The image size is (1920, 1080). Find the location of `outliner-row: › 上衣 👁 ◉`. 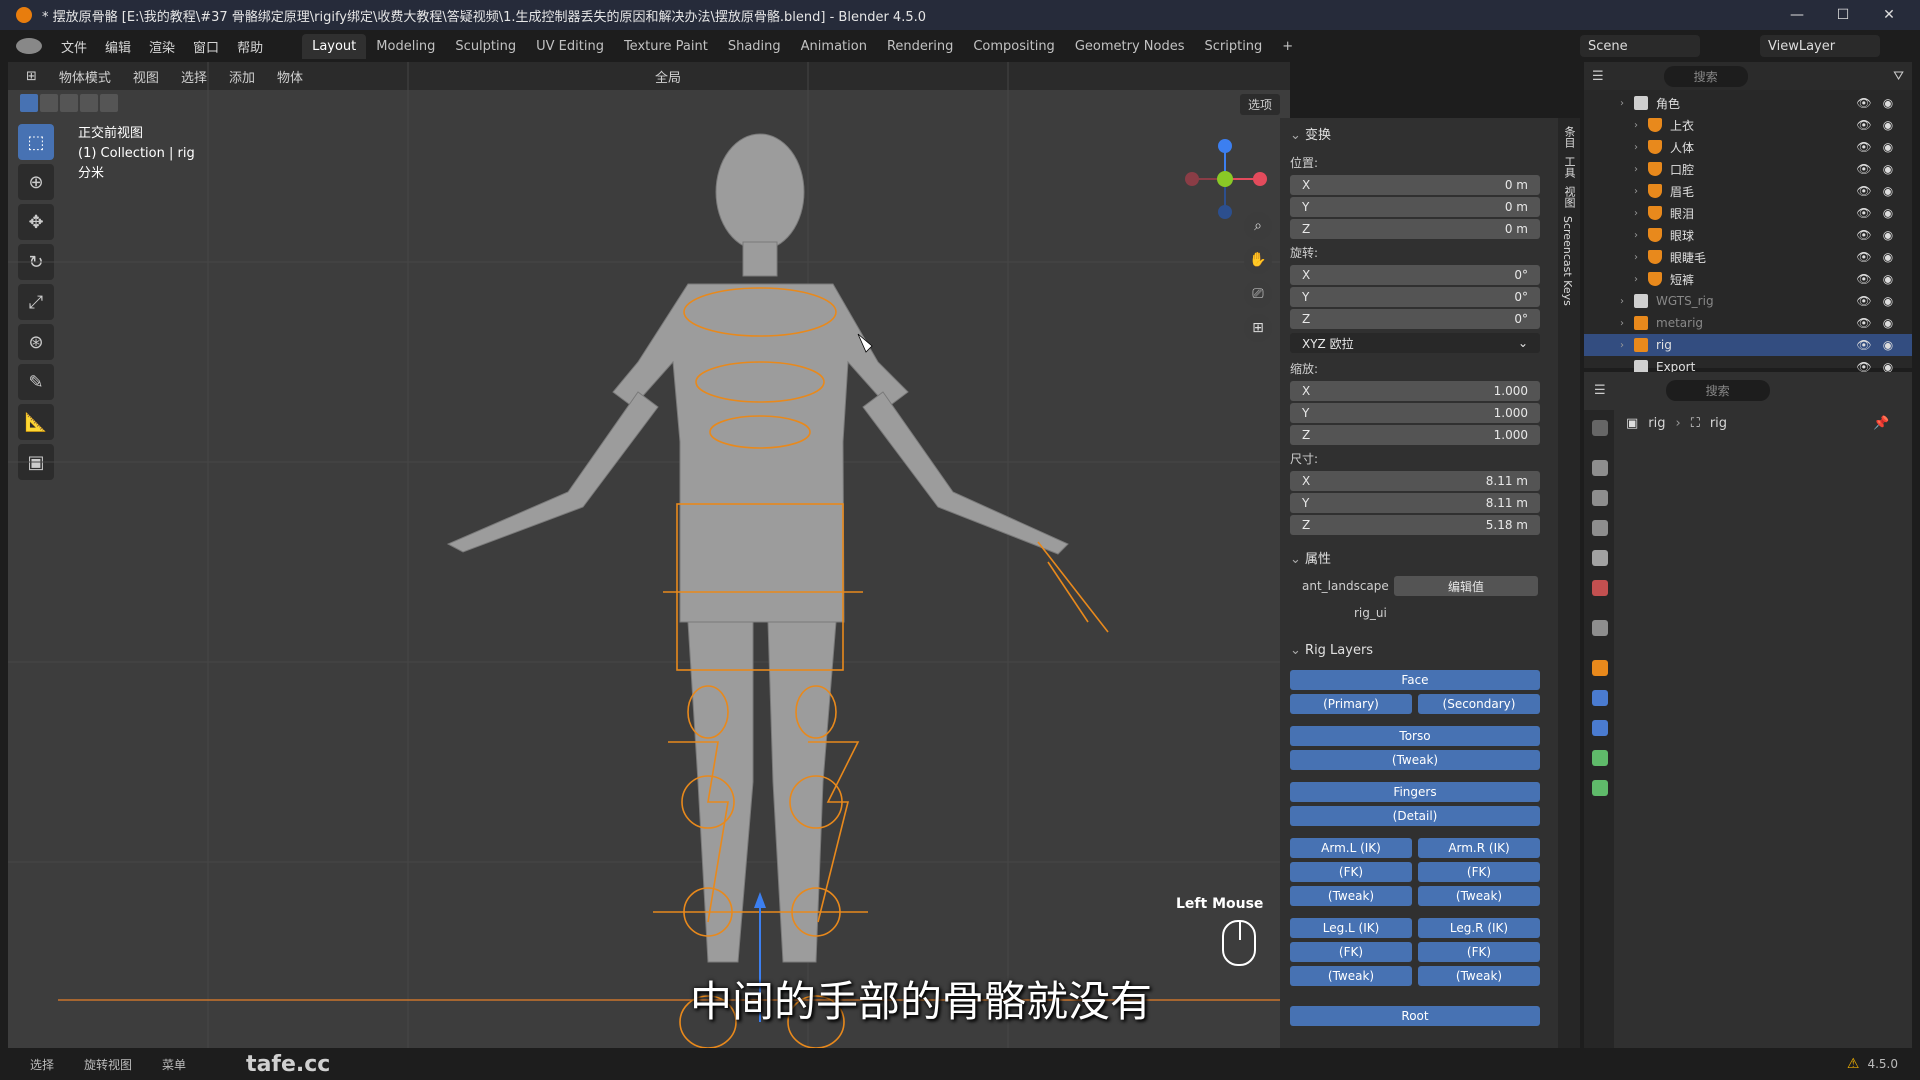

outliner-row: › 上衣 👁 ◉ is located at coordinates (1748, 125).